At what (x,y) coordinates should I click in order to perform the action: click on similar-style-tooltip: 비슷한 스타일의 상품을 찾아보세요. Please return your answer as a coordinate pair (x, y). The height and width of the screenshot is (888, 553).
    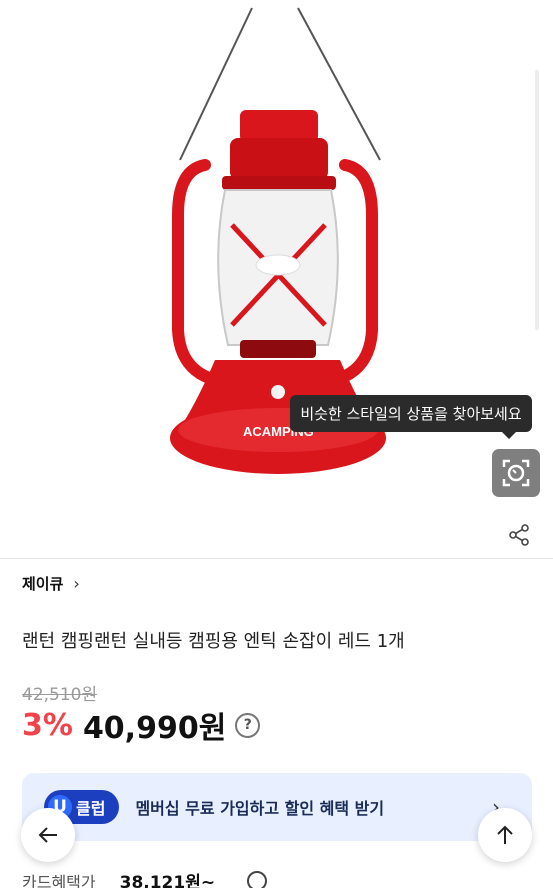
    Looking at the image, I should click on (411, 417).